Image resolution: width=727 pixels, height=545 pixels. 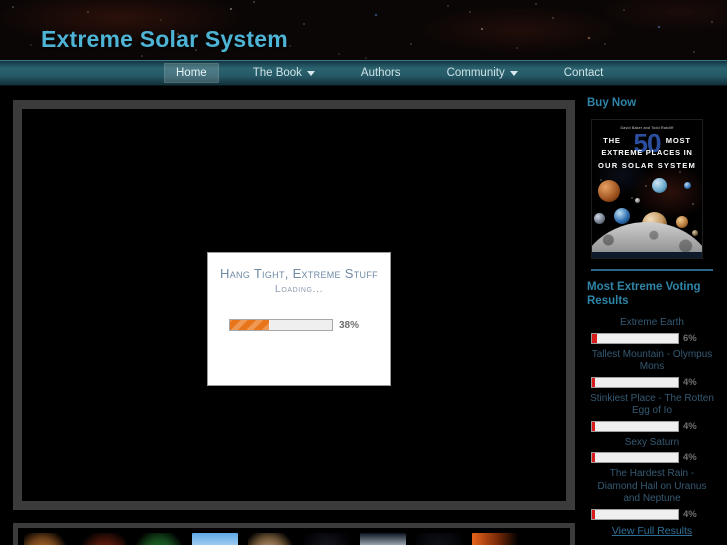 I want to click on nav-item-community: Community, so click(x=482, y=73).